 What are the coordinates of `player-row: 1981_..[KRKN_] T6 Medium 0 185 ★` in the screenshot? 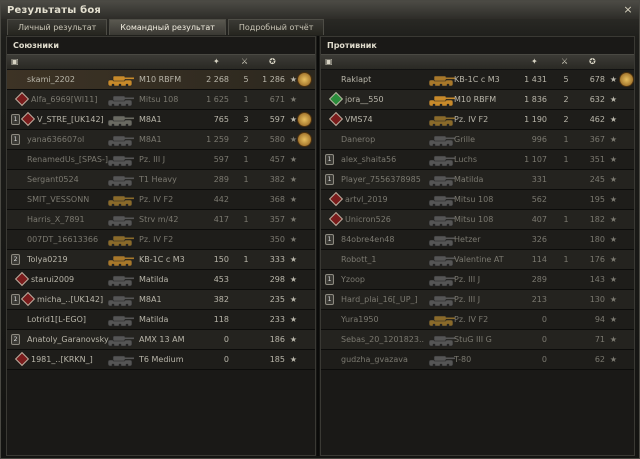 It's located at (161, 360).